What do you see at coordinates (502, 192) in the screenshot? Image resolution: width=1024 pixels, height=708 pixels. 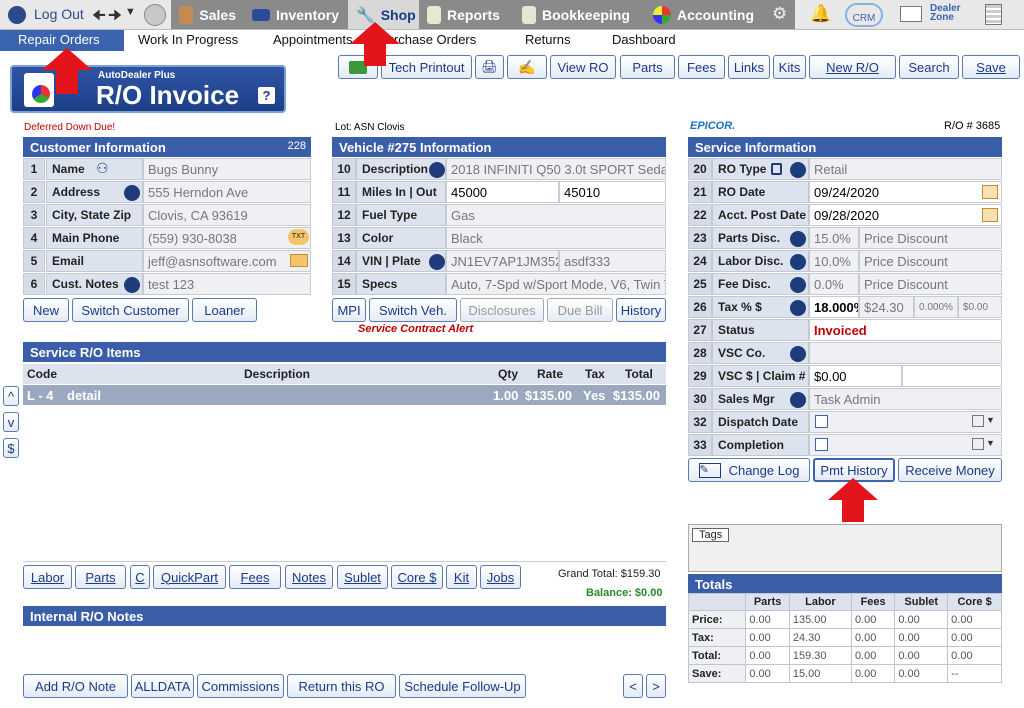 I see `vehicle-field: 45000` at bounding box center [502, 192].